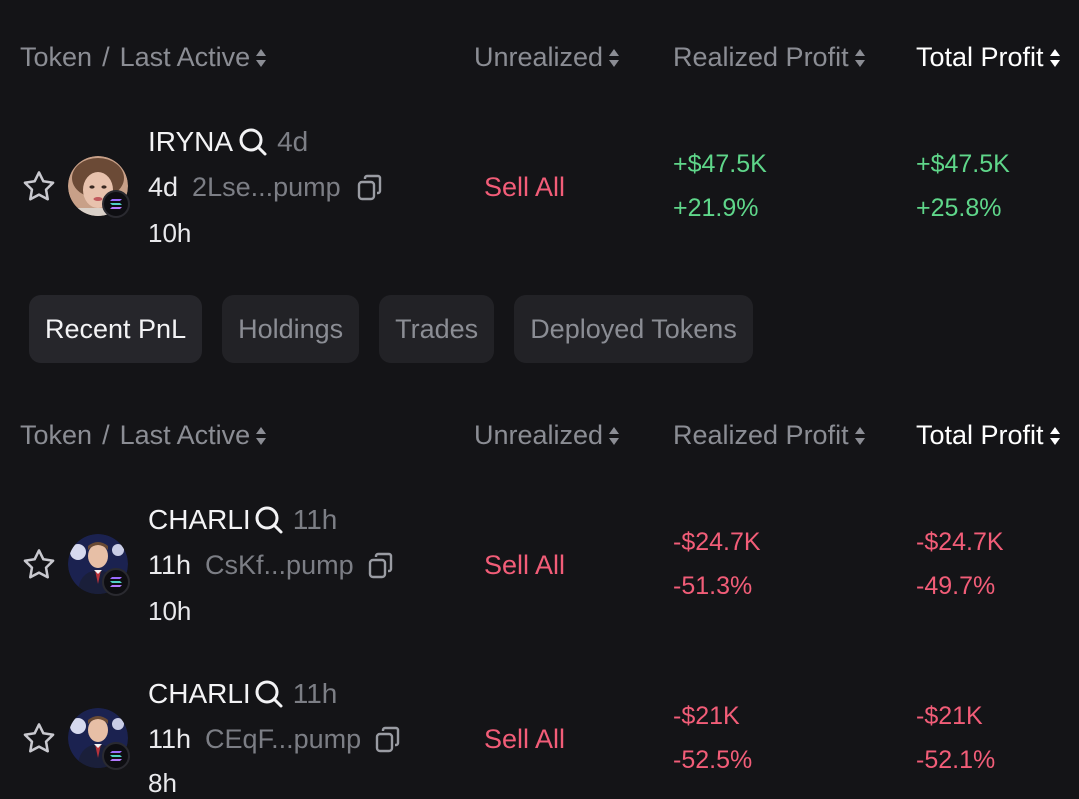 The width and height of the screenshot is (1079, 799). Describe the element at coordinates (717, 542) in the screenshot. I see `realized-profit-value: -$24.7K` at that location.